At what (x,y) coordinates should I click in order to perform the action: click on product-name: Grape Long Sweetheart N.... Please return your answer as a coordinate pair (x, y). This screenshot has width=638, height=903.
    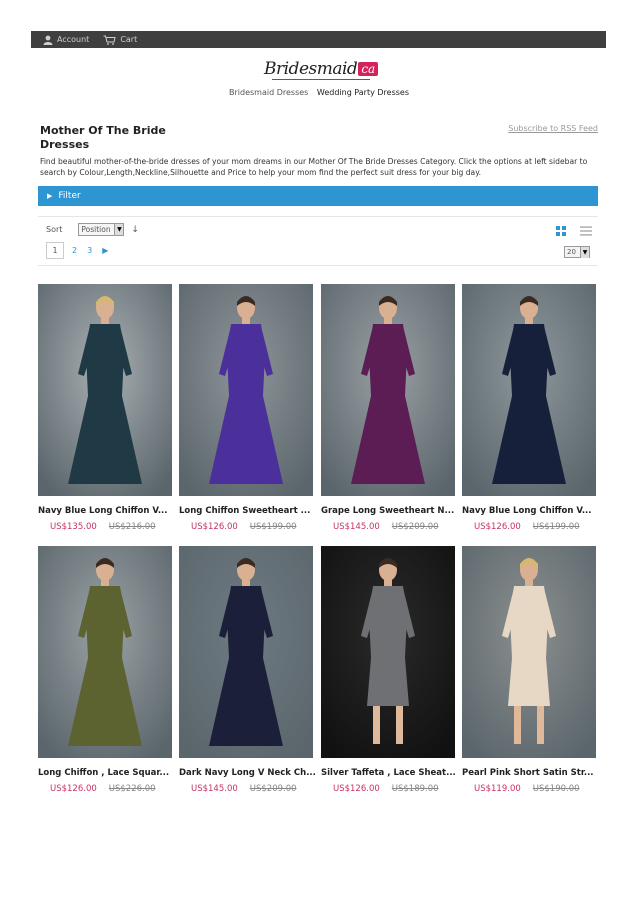
    Looking at the image, I should click on (390, 511).